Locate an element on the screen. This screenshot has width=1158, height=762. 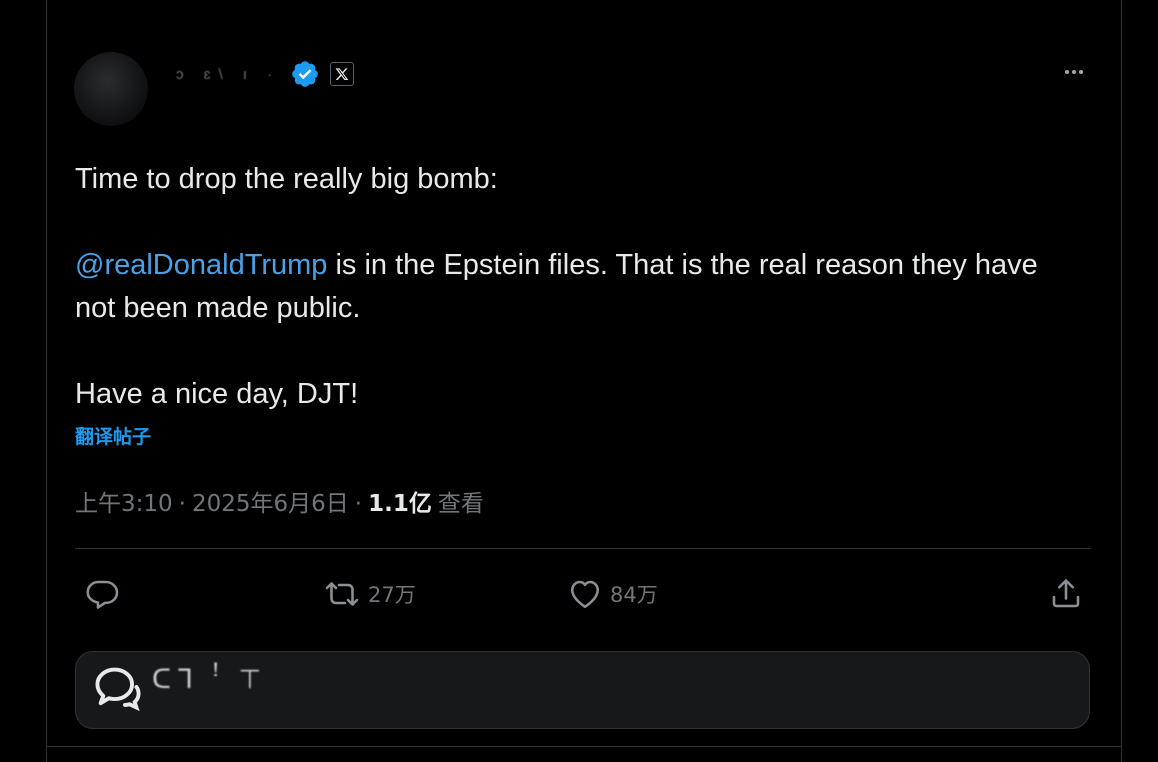
avatar is located at coordinates (111, 89).